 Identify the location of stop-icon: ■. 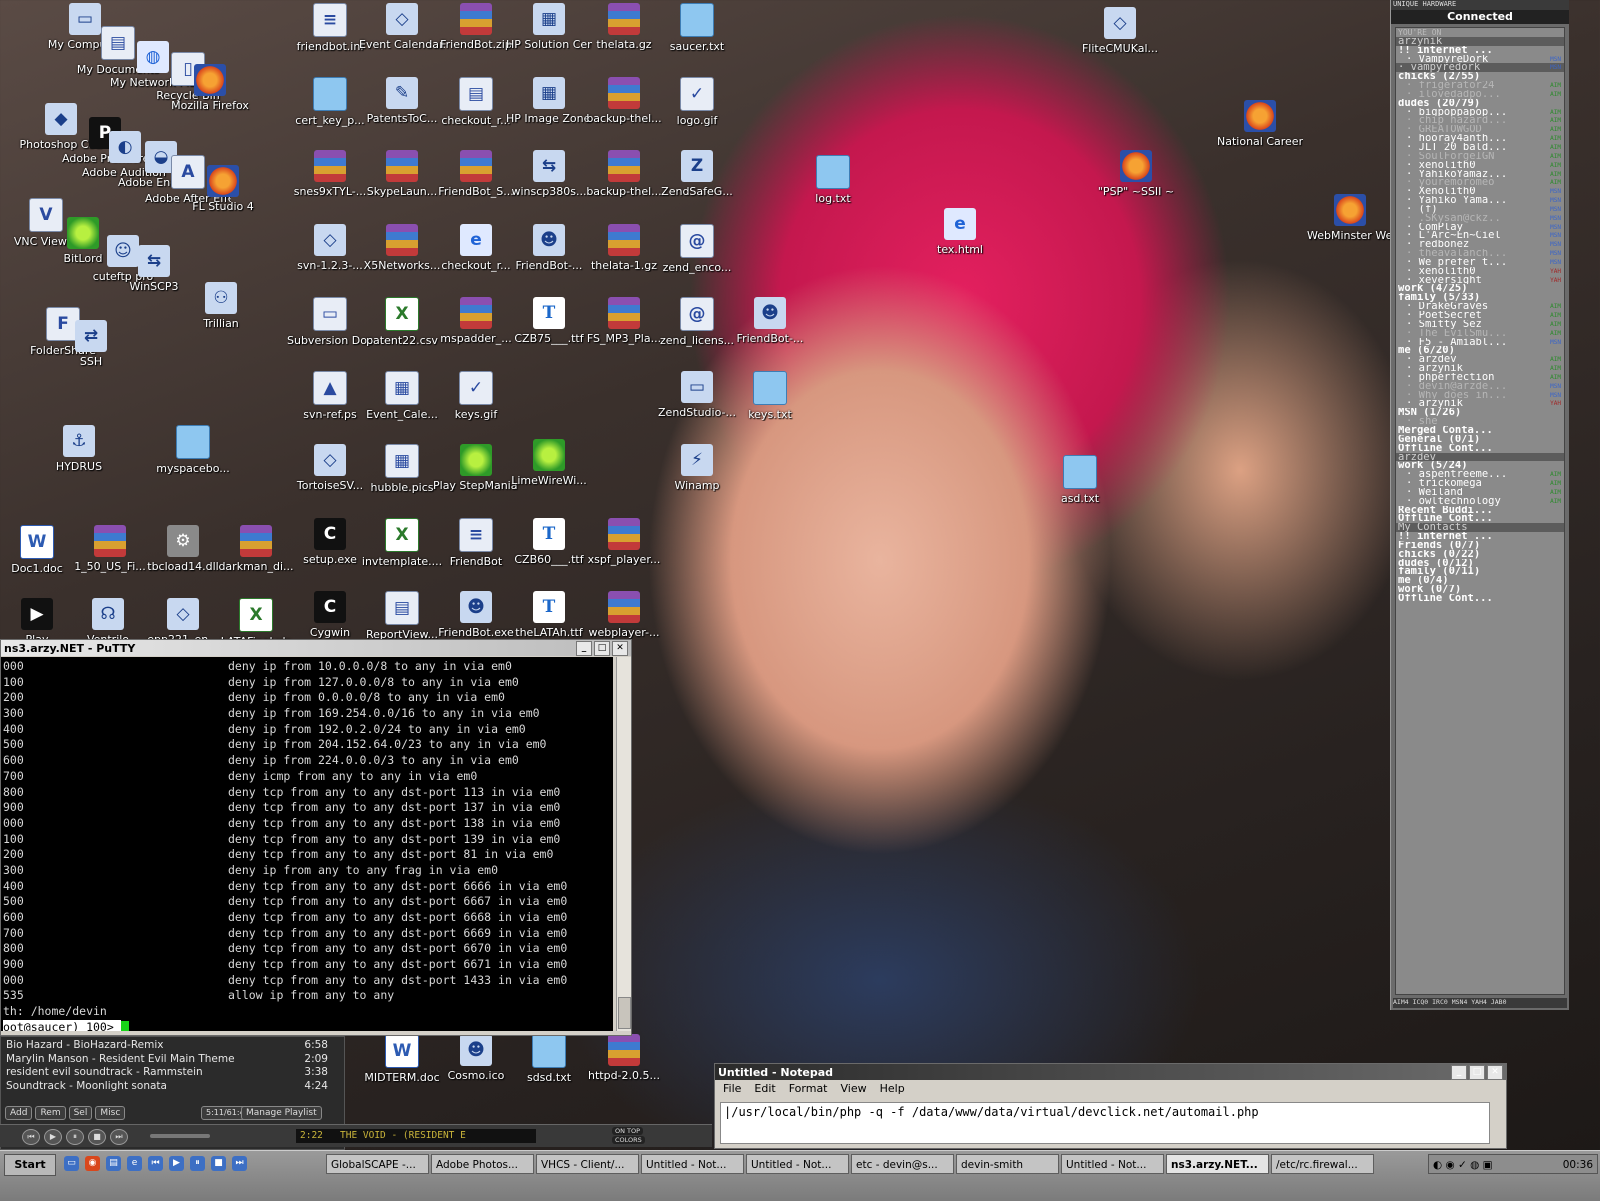
(97, 1137).